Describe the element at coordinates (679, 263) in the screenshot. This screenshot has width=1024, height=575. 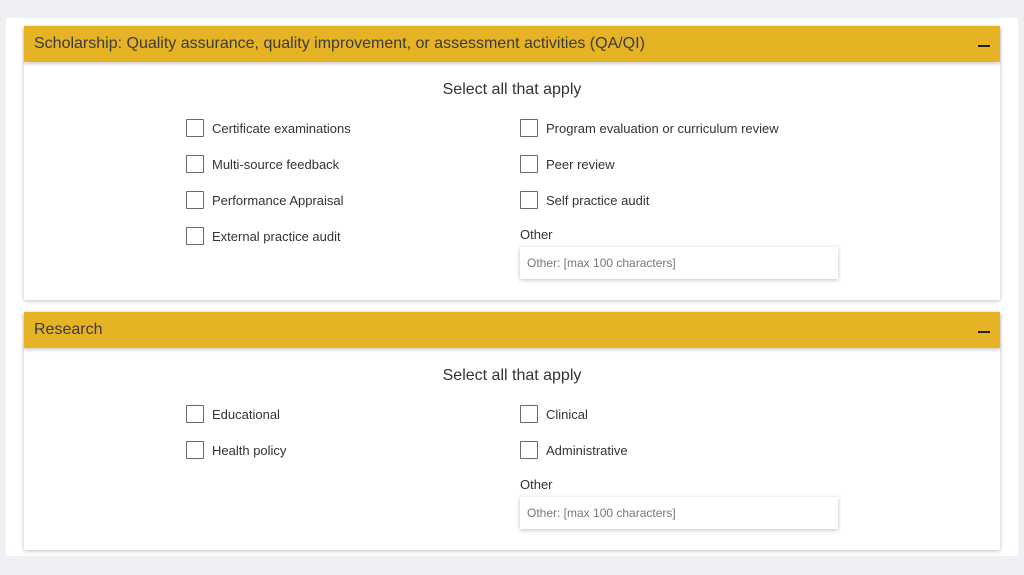
I see `qa-other-input` at that location.